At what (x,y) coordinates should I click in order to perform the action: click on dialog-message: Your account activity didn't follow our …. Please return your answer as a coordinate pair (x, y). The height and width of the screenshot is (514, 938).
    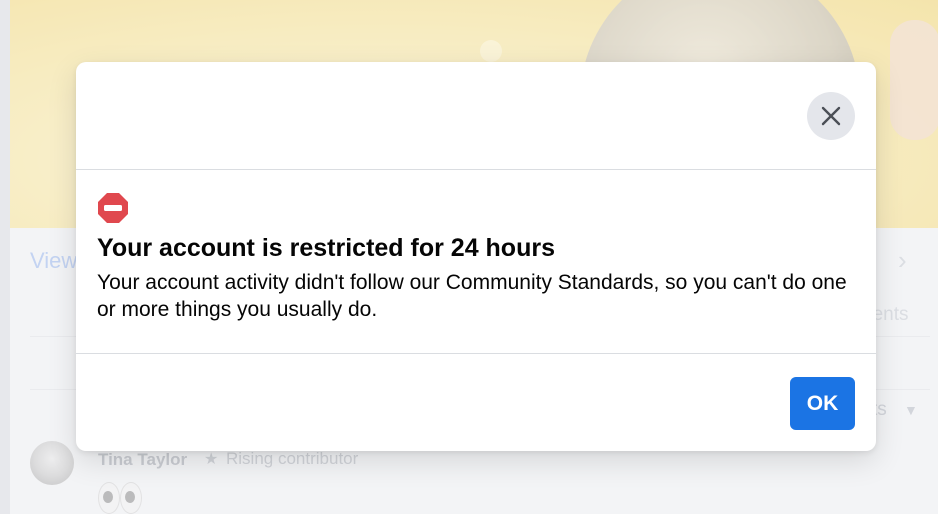
    Looking at the image, I should click on (472, 296).